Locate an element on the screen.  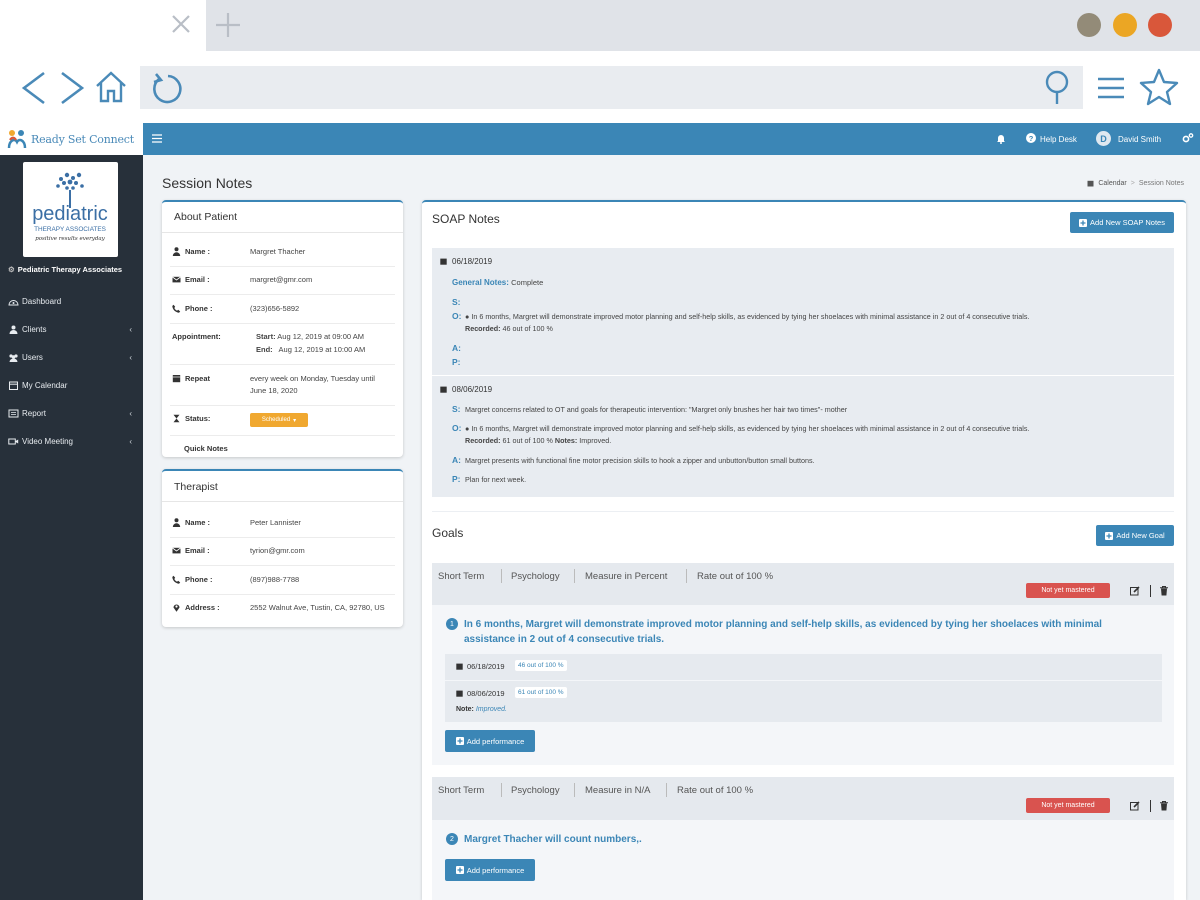
soap-date-text: 06/18/2019 is located at coordinates (472, 261).